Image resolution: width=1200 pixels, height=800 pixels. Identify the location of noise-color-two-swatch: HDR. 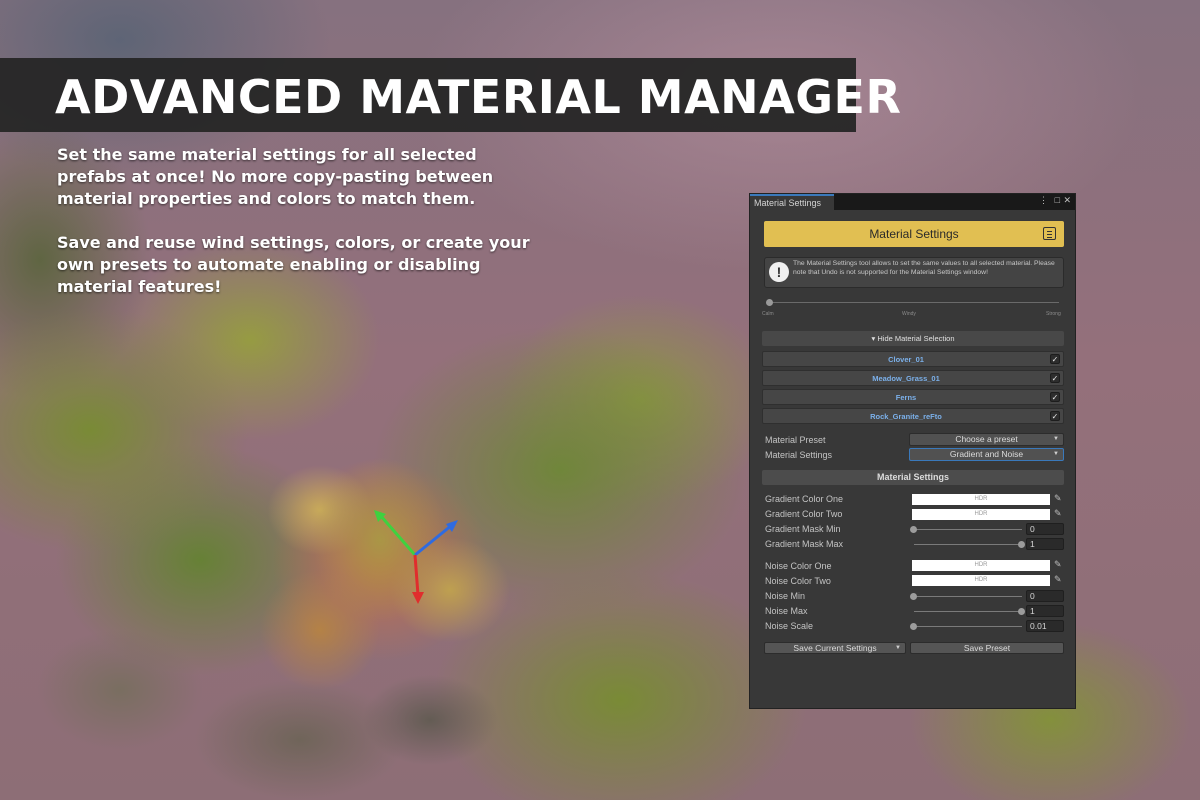
(981, 580).